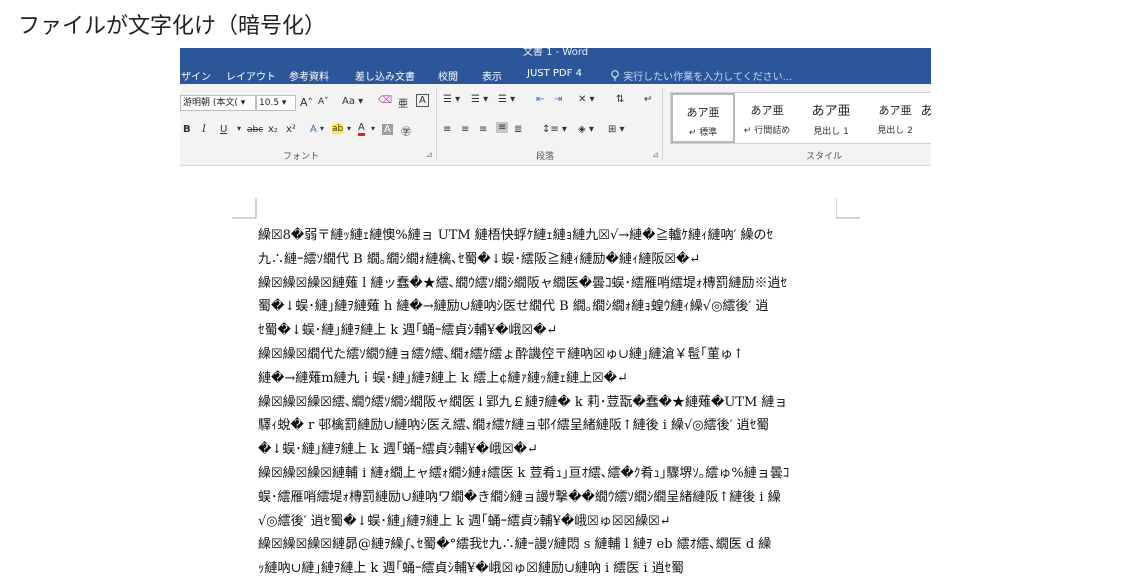  I want to click on font-dialog-launcher-icon: ⊿, so click(429, 154).